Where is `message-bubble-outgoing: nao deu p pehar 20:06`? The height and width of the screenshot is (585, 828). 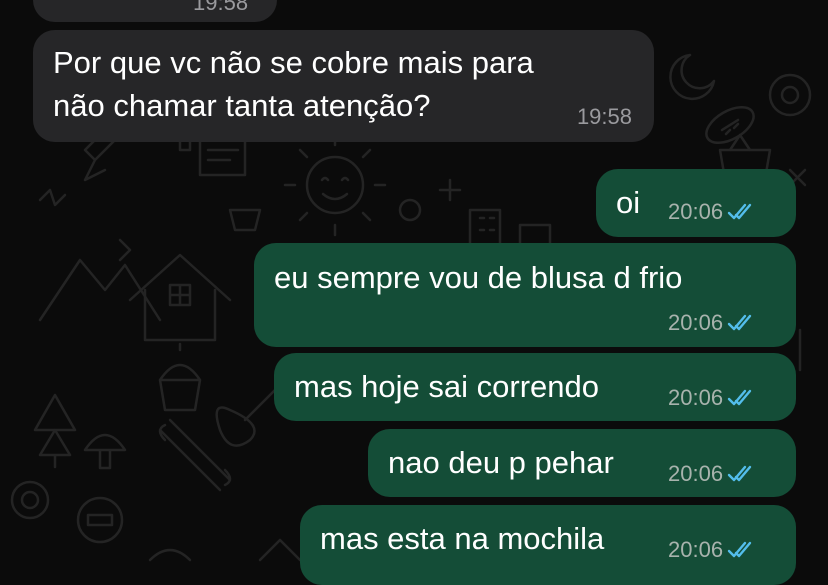 message-bubble-outgoing: nao deu p pehar 20:06 is located at coordinates (582, 463).